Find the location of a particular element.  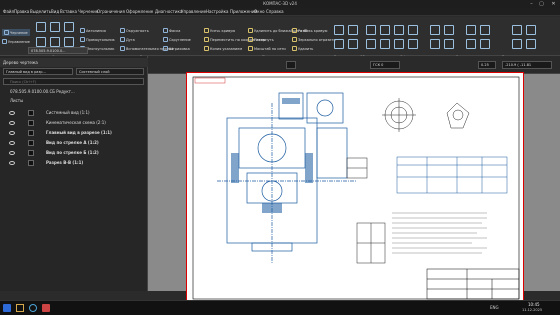

dimension-icon is located at coordinates (339, 30).